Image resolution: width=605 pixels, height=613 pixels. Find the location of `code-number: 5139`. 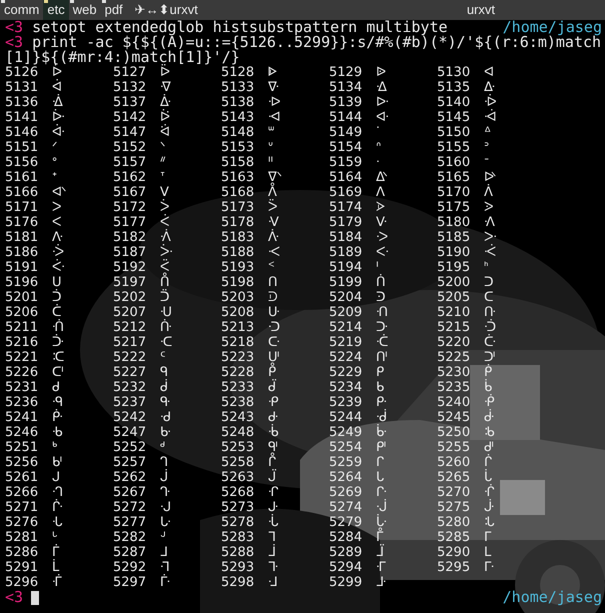

code-number: 5139 is located at coordinates (346, 102).